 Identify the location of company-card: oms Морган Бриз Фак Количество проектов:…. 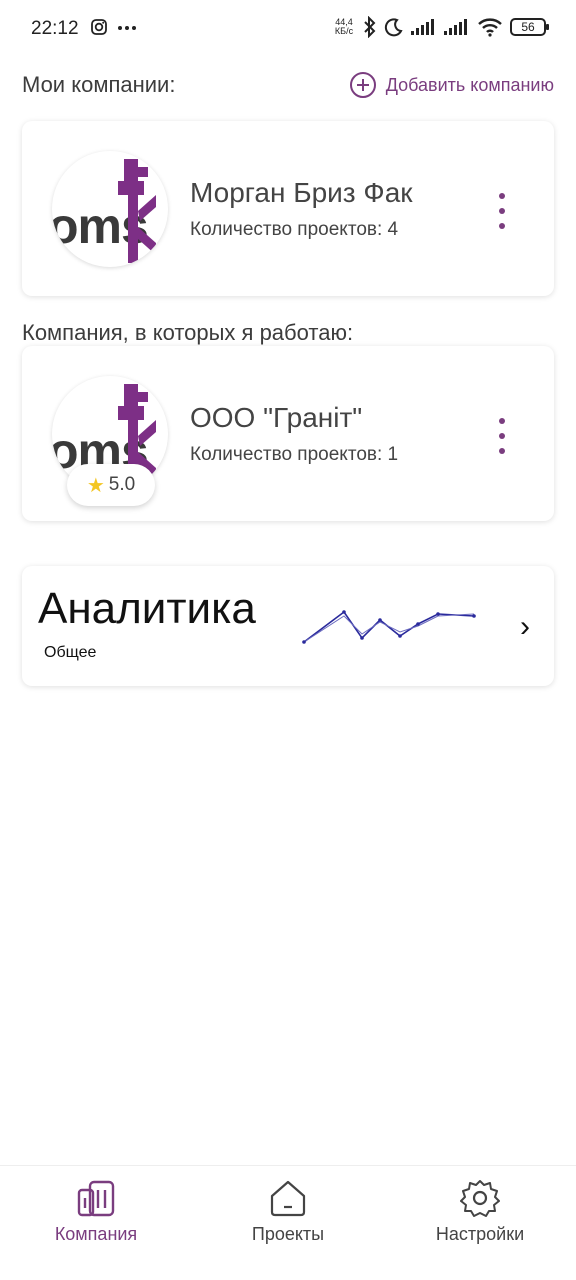
(288, 208).